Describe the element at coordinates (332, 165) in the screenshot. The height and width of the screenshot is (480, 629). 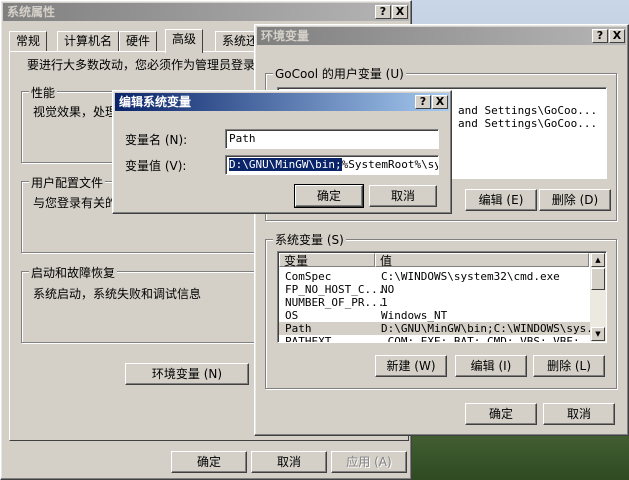
I see `variable-value-input: D:\GNU\MinGW\bin;%SystemRoot%\syster` at that location.